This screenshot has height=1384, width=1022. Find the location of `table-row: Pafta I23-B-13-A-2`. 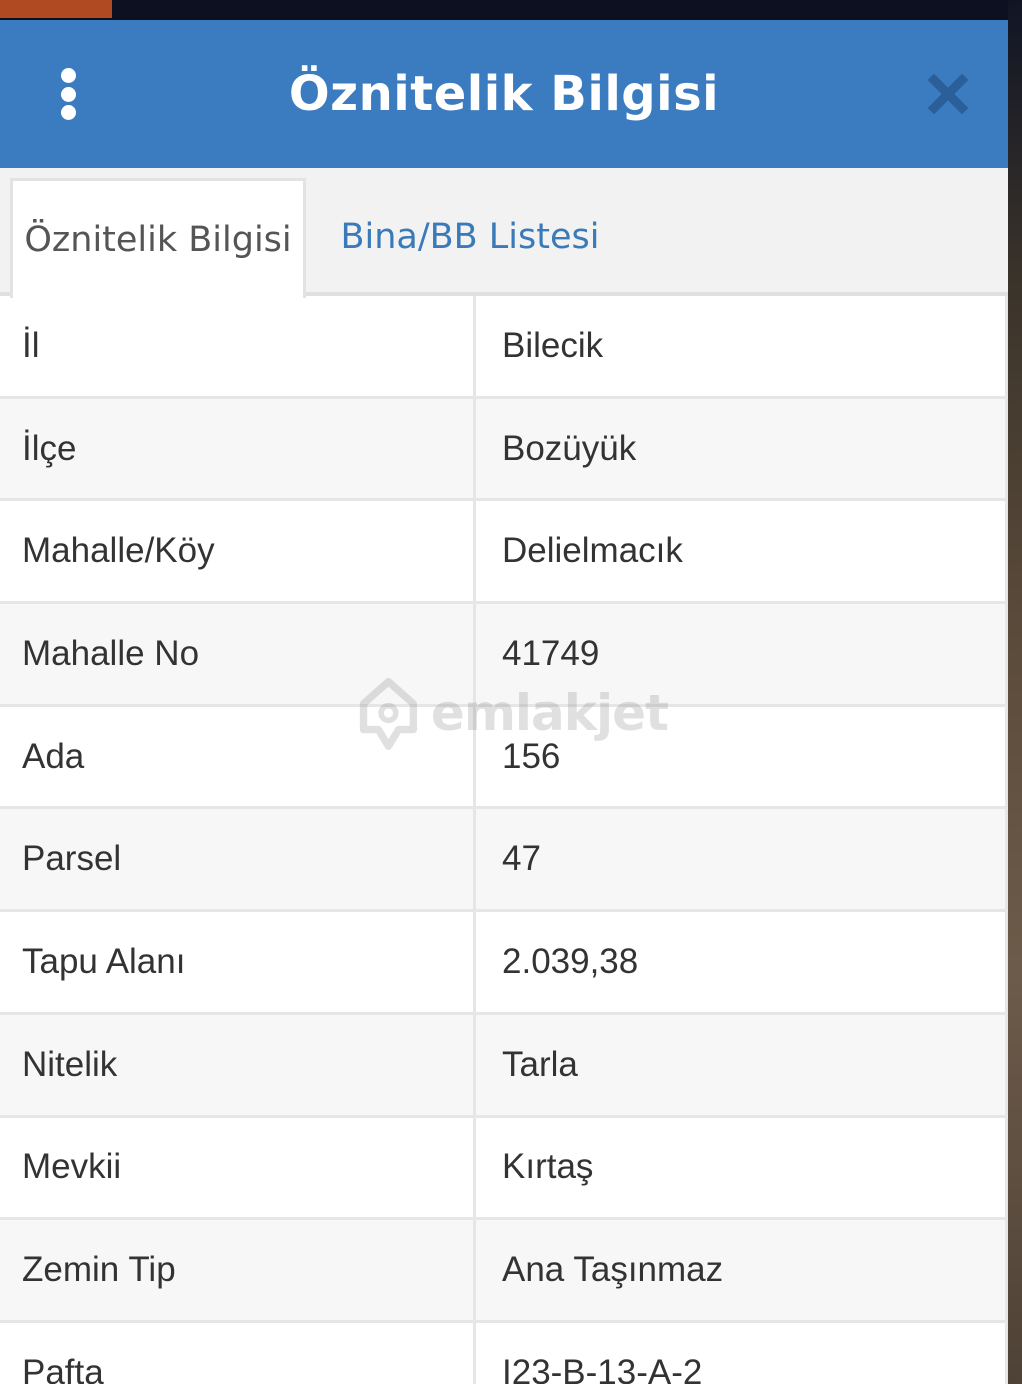

table-row: Pafta I23-B-13-A-2 is located at coordinates (504, 1353).